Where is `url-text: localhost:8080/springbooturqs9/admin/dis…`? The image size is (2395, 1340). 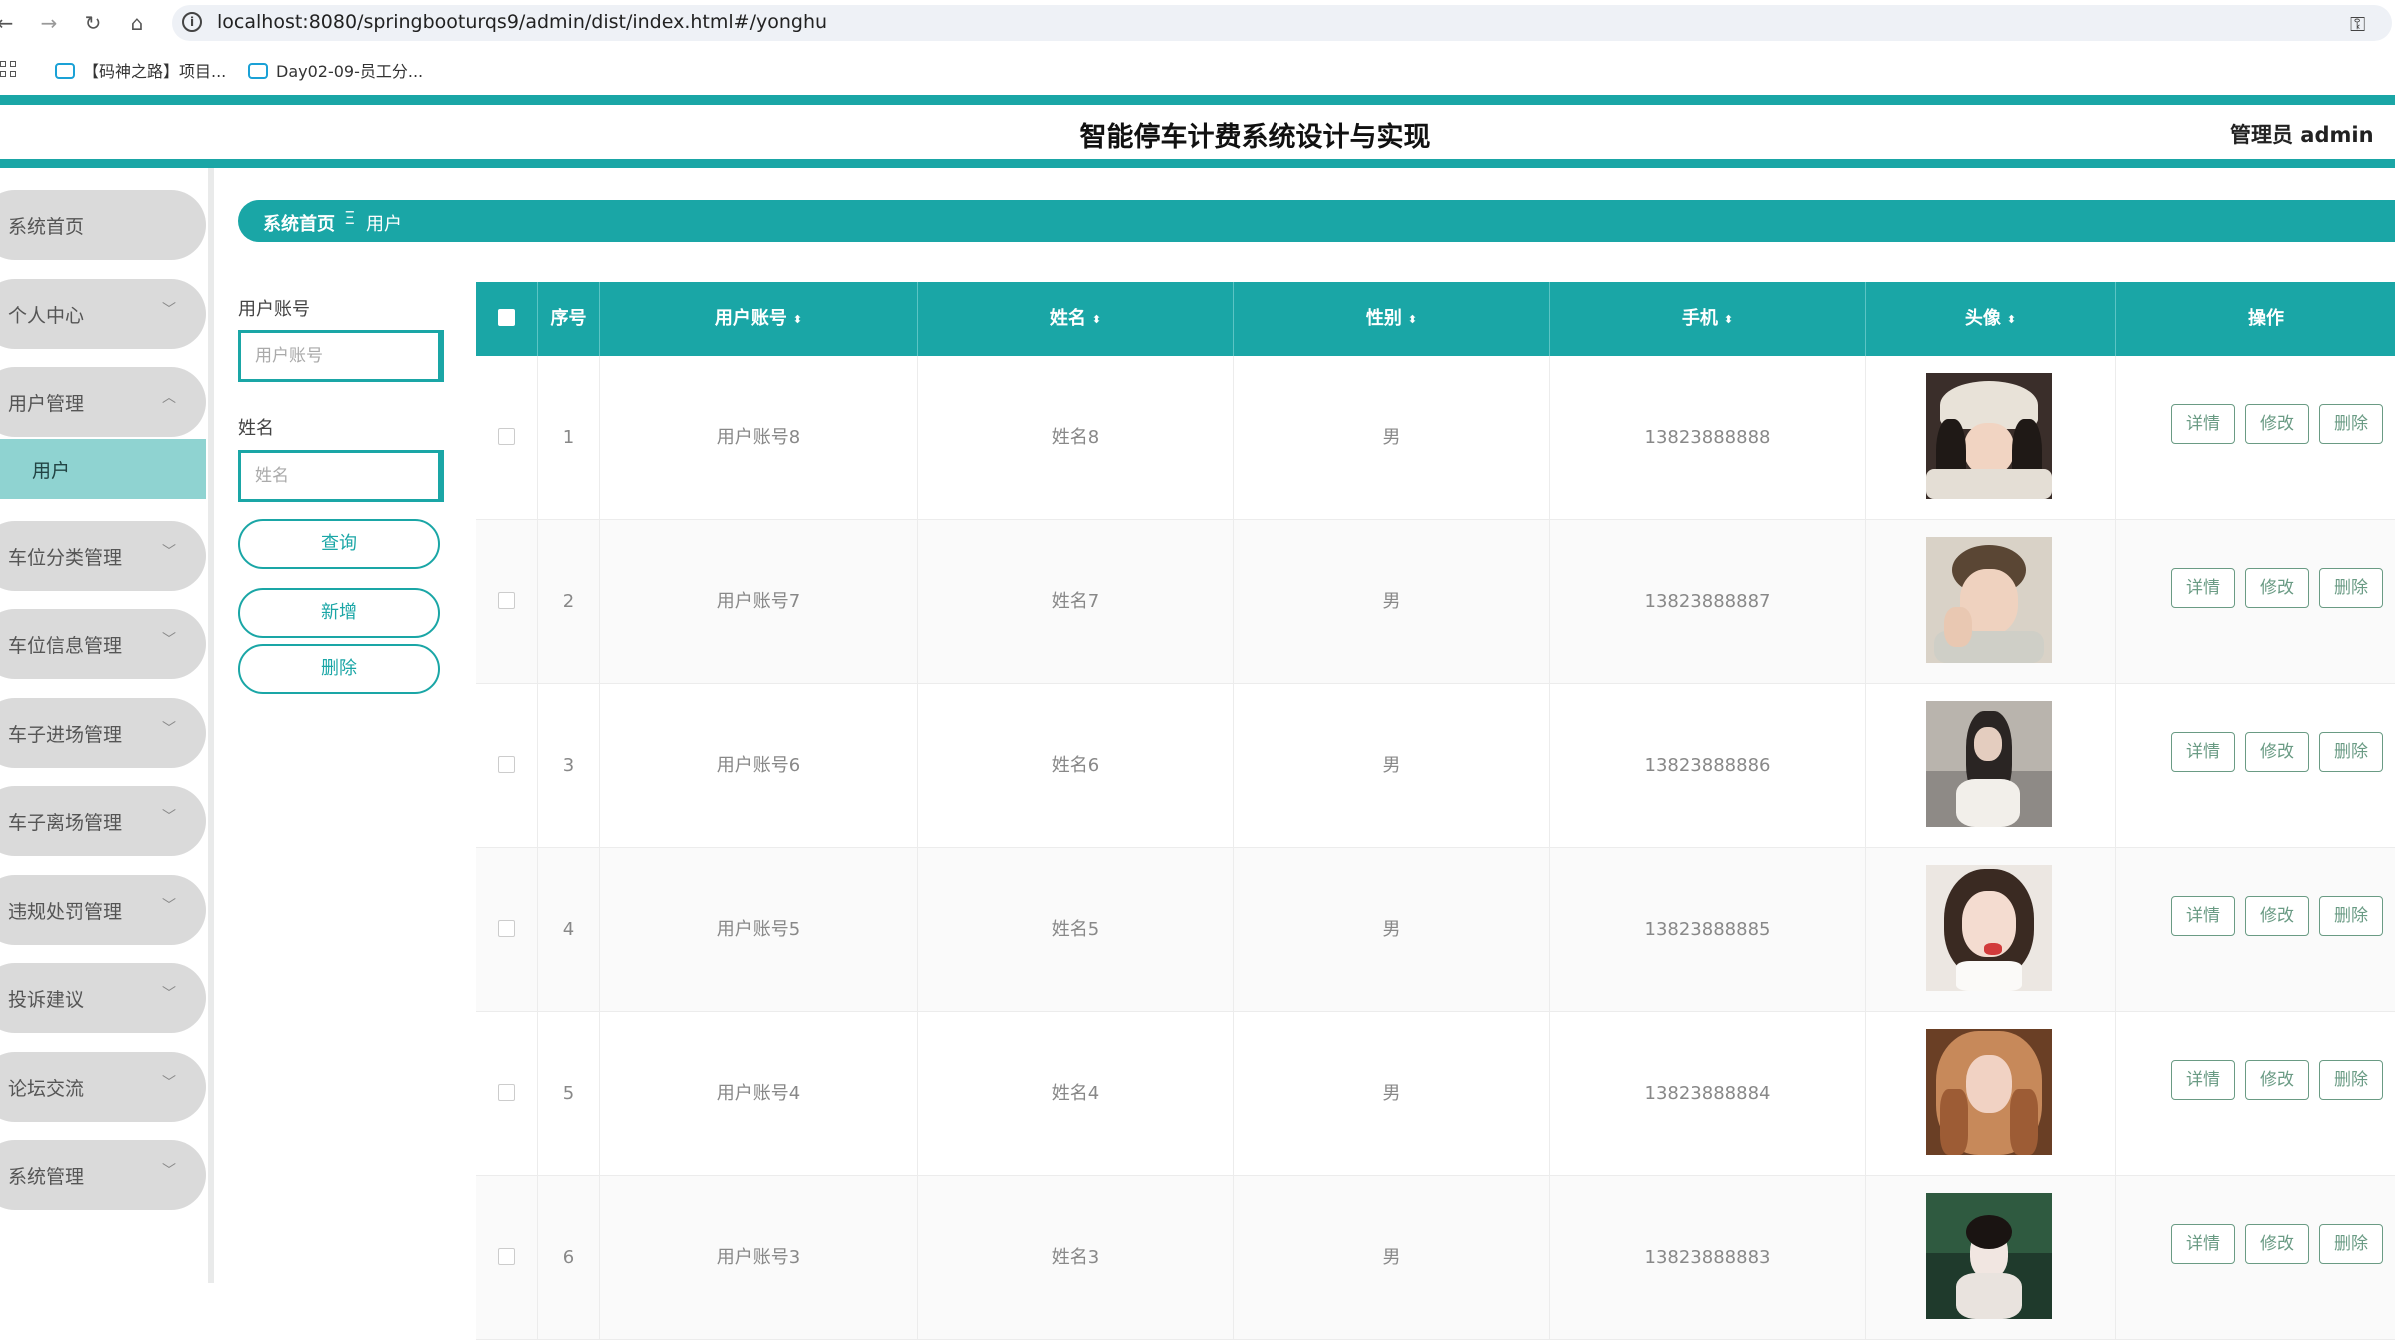
url-text: localhost:8080/springbooturqs9/admin/dis… is located at coordinates (522, 22).